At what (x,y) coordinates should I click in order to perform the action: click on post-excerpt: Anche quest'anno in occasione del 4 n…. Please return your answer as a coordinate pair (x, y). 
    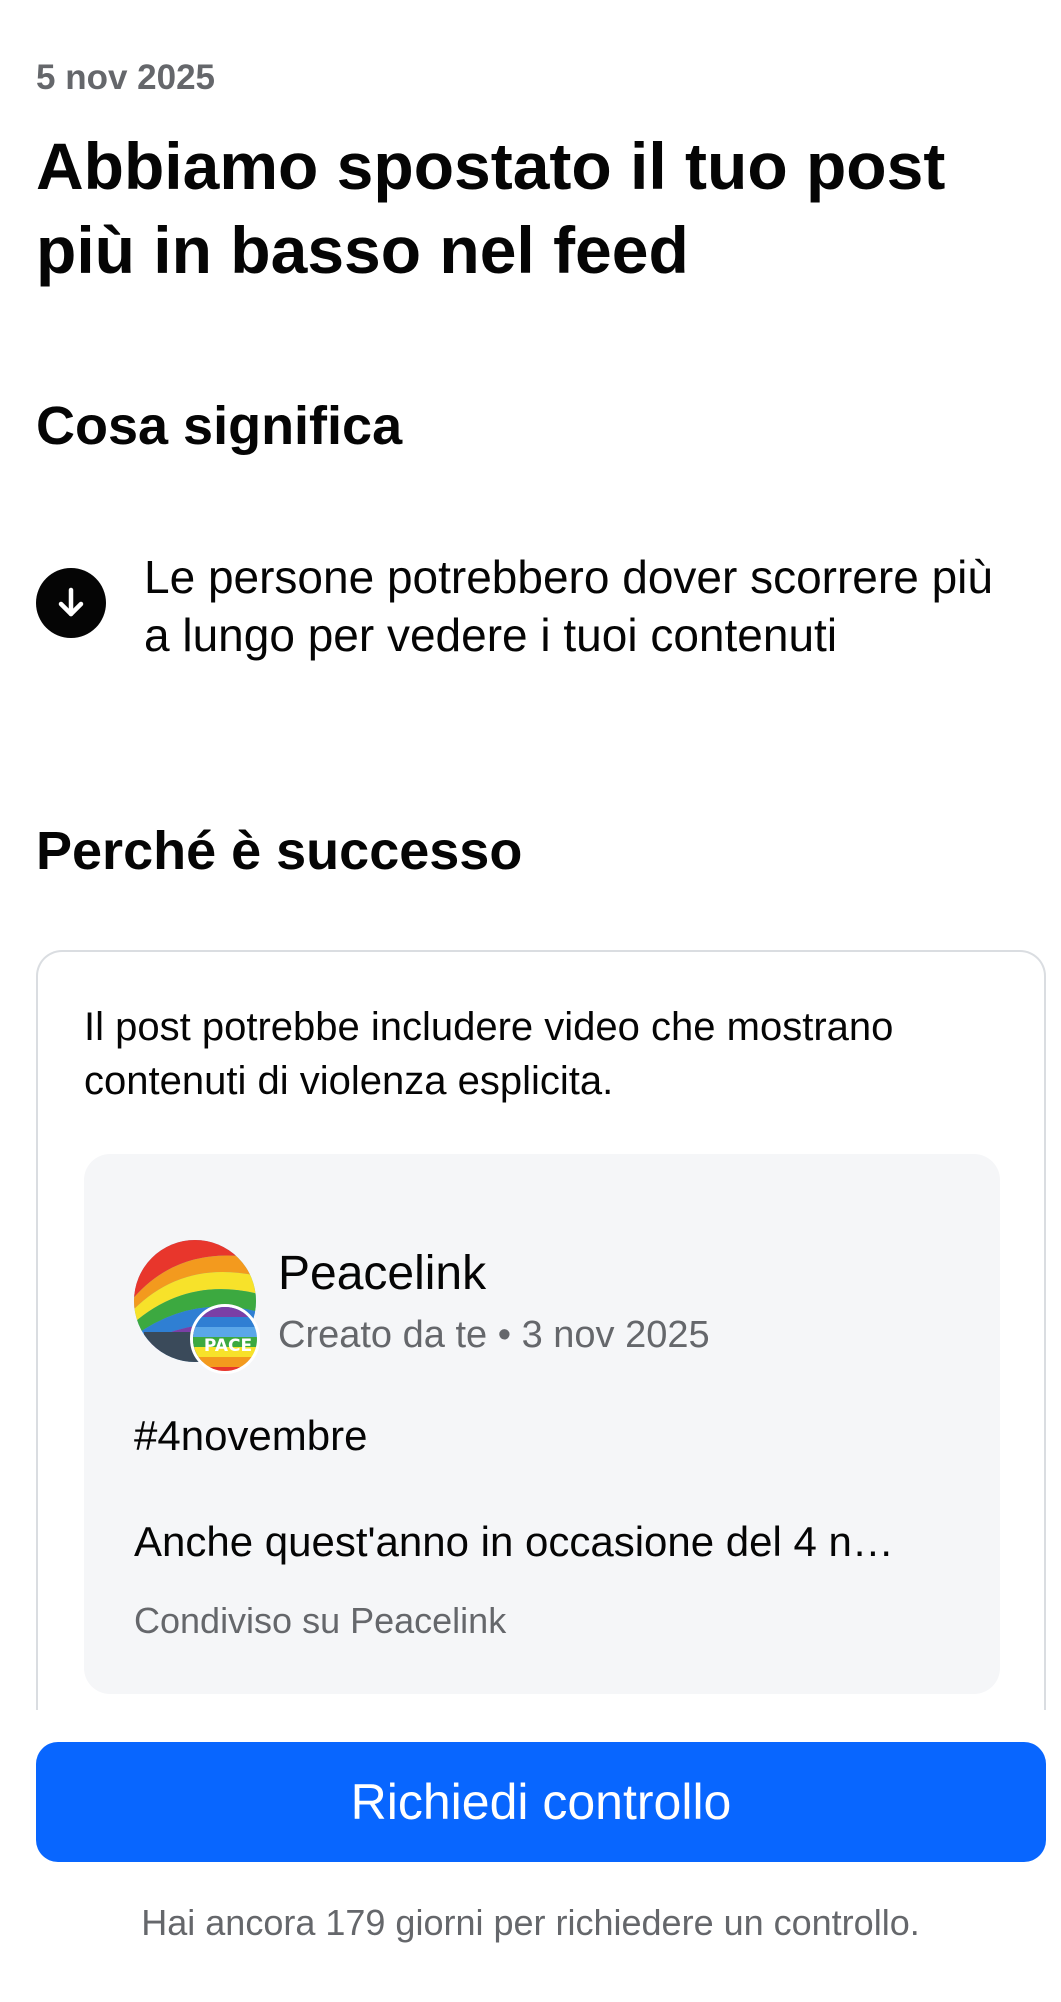
    Looking at the image, I should click on (514, 1541).